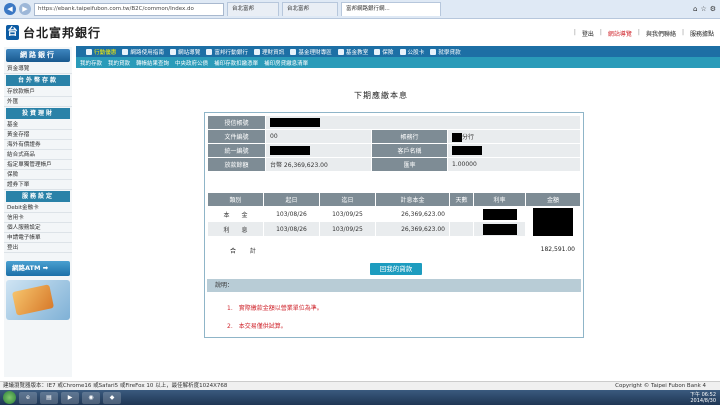 The width and height of the screenshot is (720, 405). What do you see at coordinates (112, 397) in the screenshot?
I see `app-icon: ◆` at bounding box center [112, 397].